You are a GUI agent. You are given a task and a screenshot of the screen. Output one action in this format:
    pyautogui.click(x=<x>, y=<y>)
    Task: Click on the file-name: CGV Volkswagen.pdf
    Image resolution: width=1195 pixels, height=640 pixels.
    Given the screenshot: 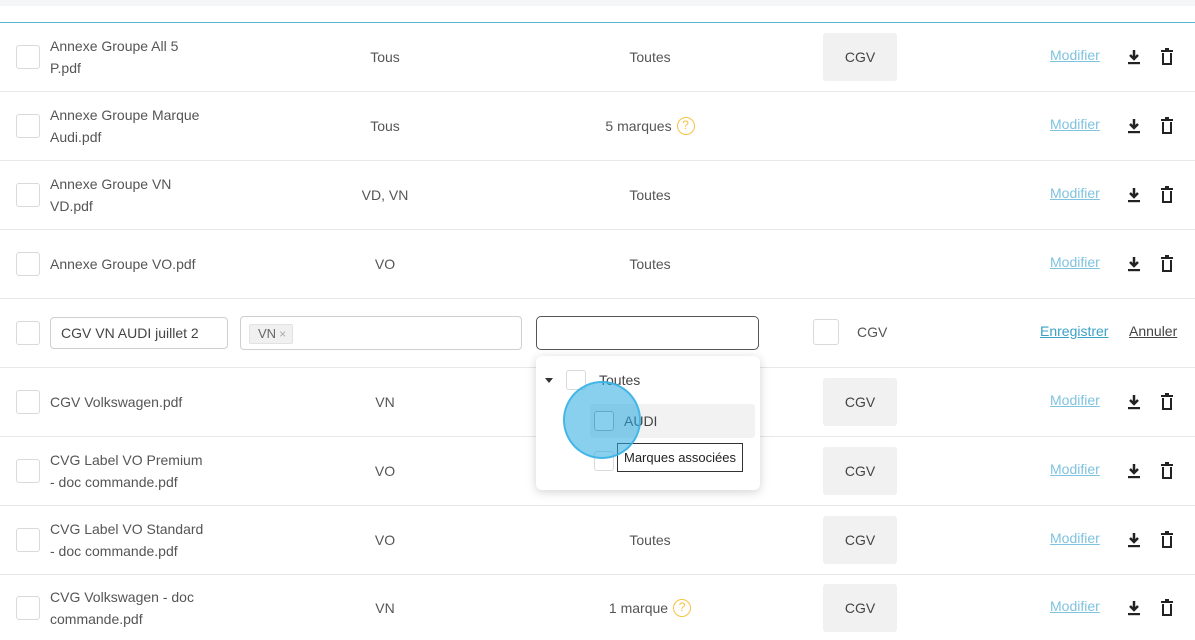 What is the action you would take?
    pyautogui.click(x=116, y=402)
    